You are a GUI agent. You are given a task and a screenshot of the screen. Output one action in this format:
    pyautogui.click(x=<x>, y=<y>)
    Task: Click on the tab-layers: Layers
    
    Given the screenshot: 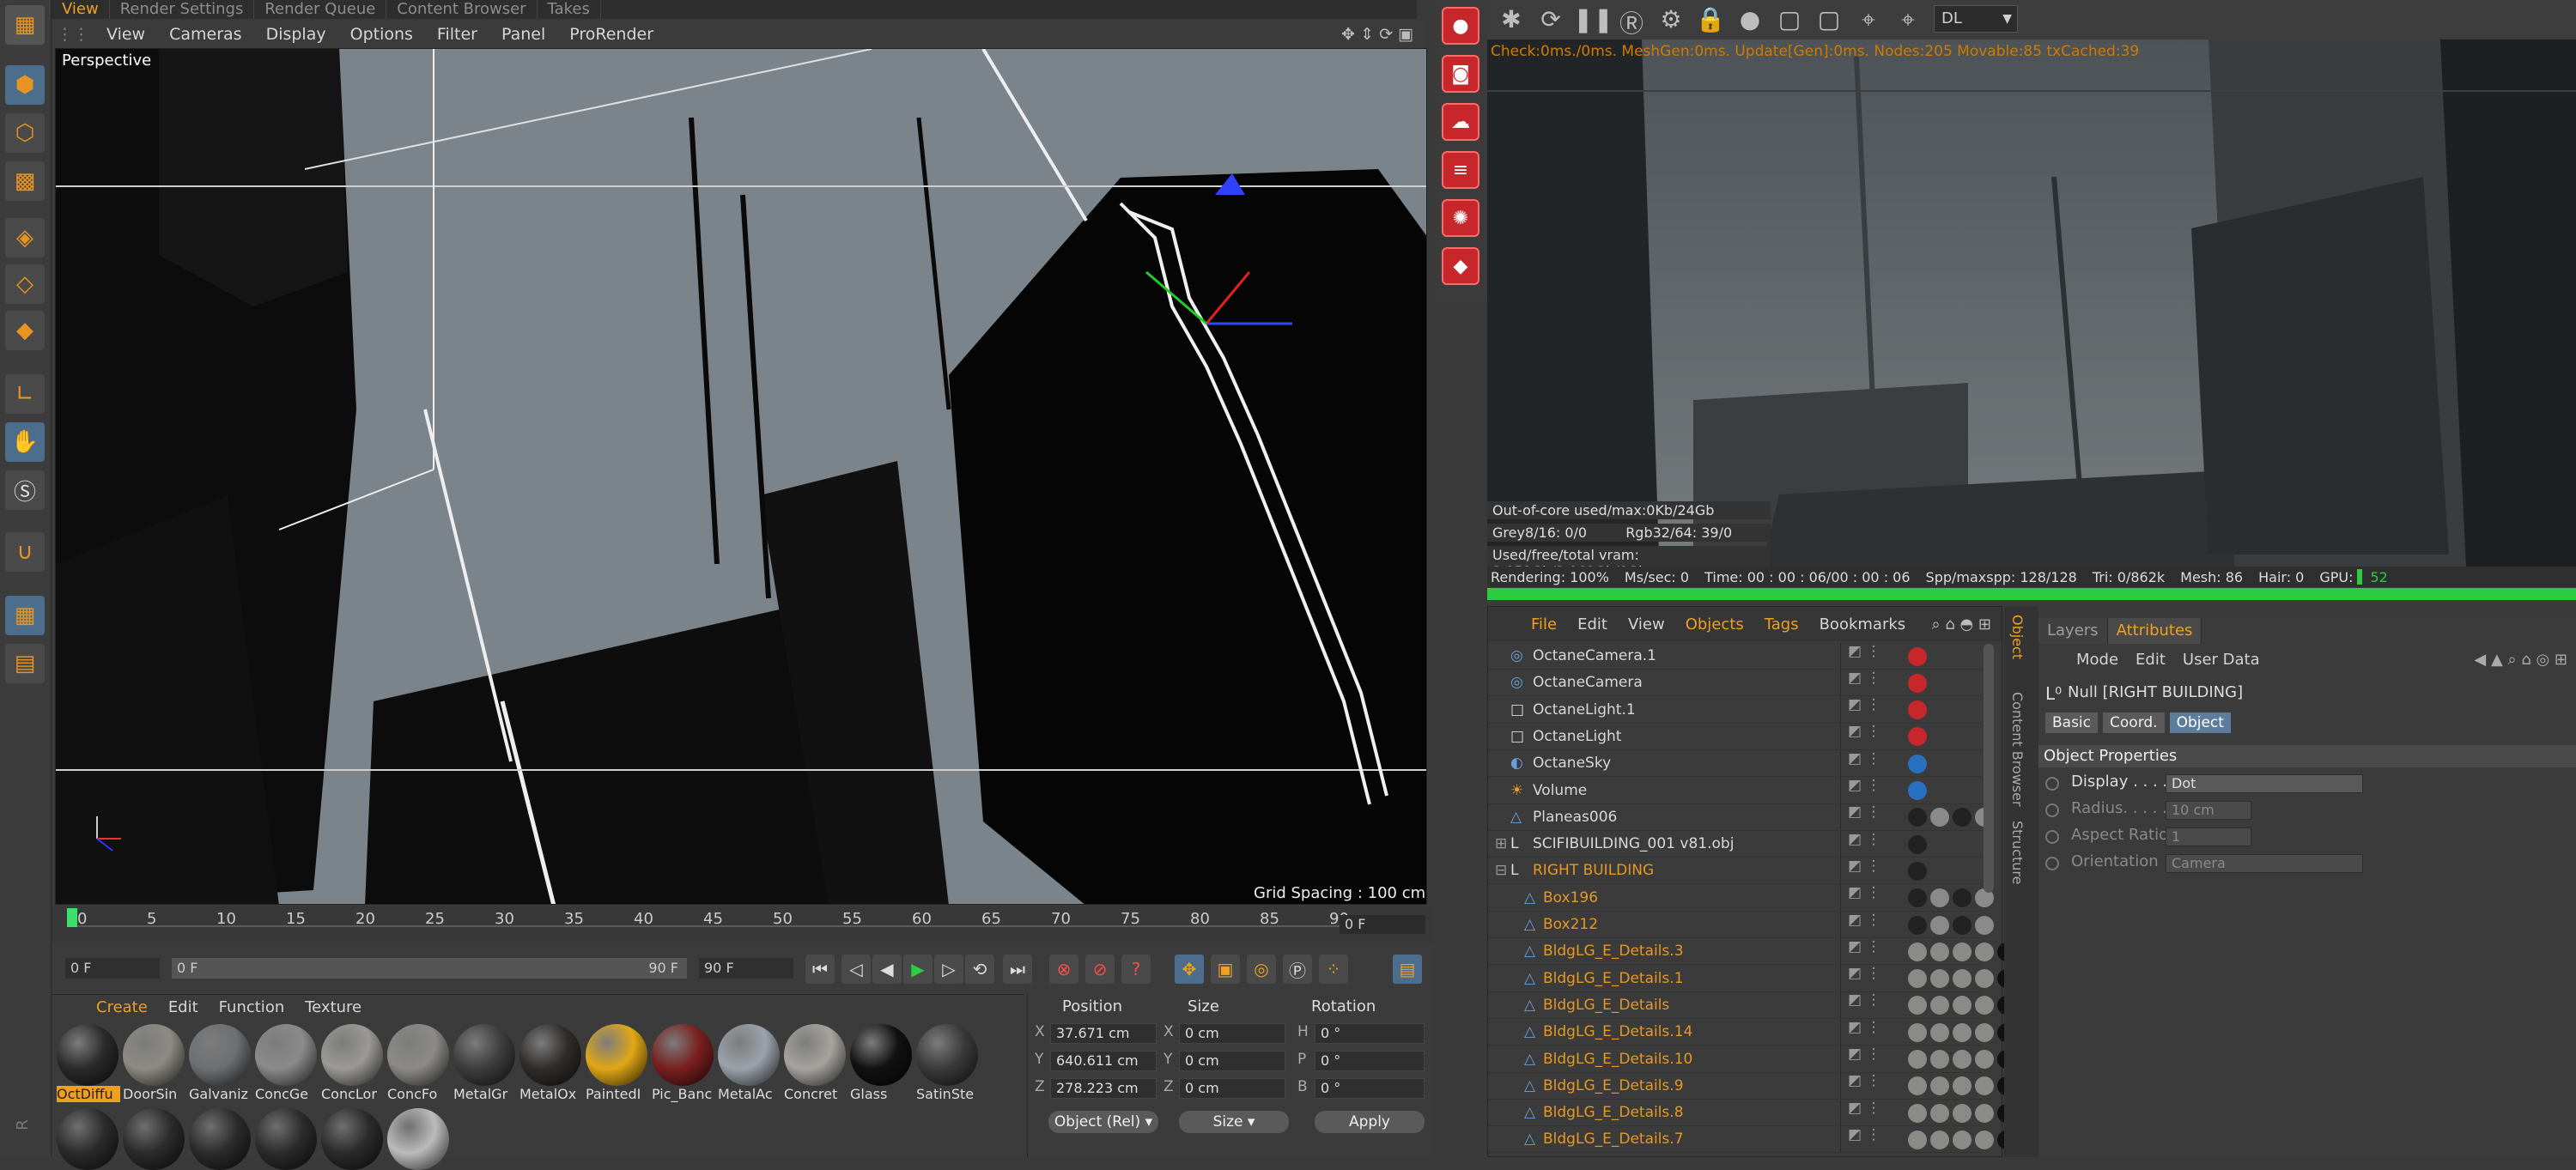 What is the action you would take?
    pyautogui.click(x=2073, y=631)
    